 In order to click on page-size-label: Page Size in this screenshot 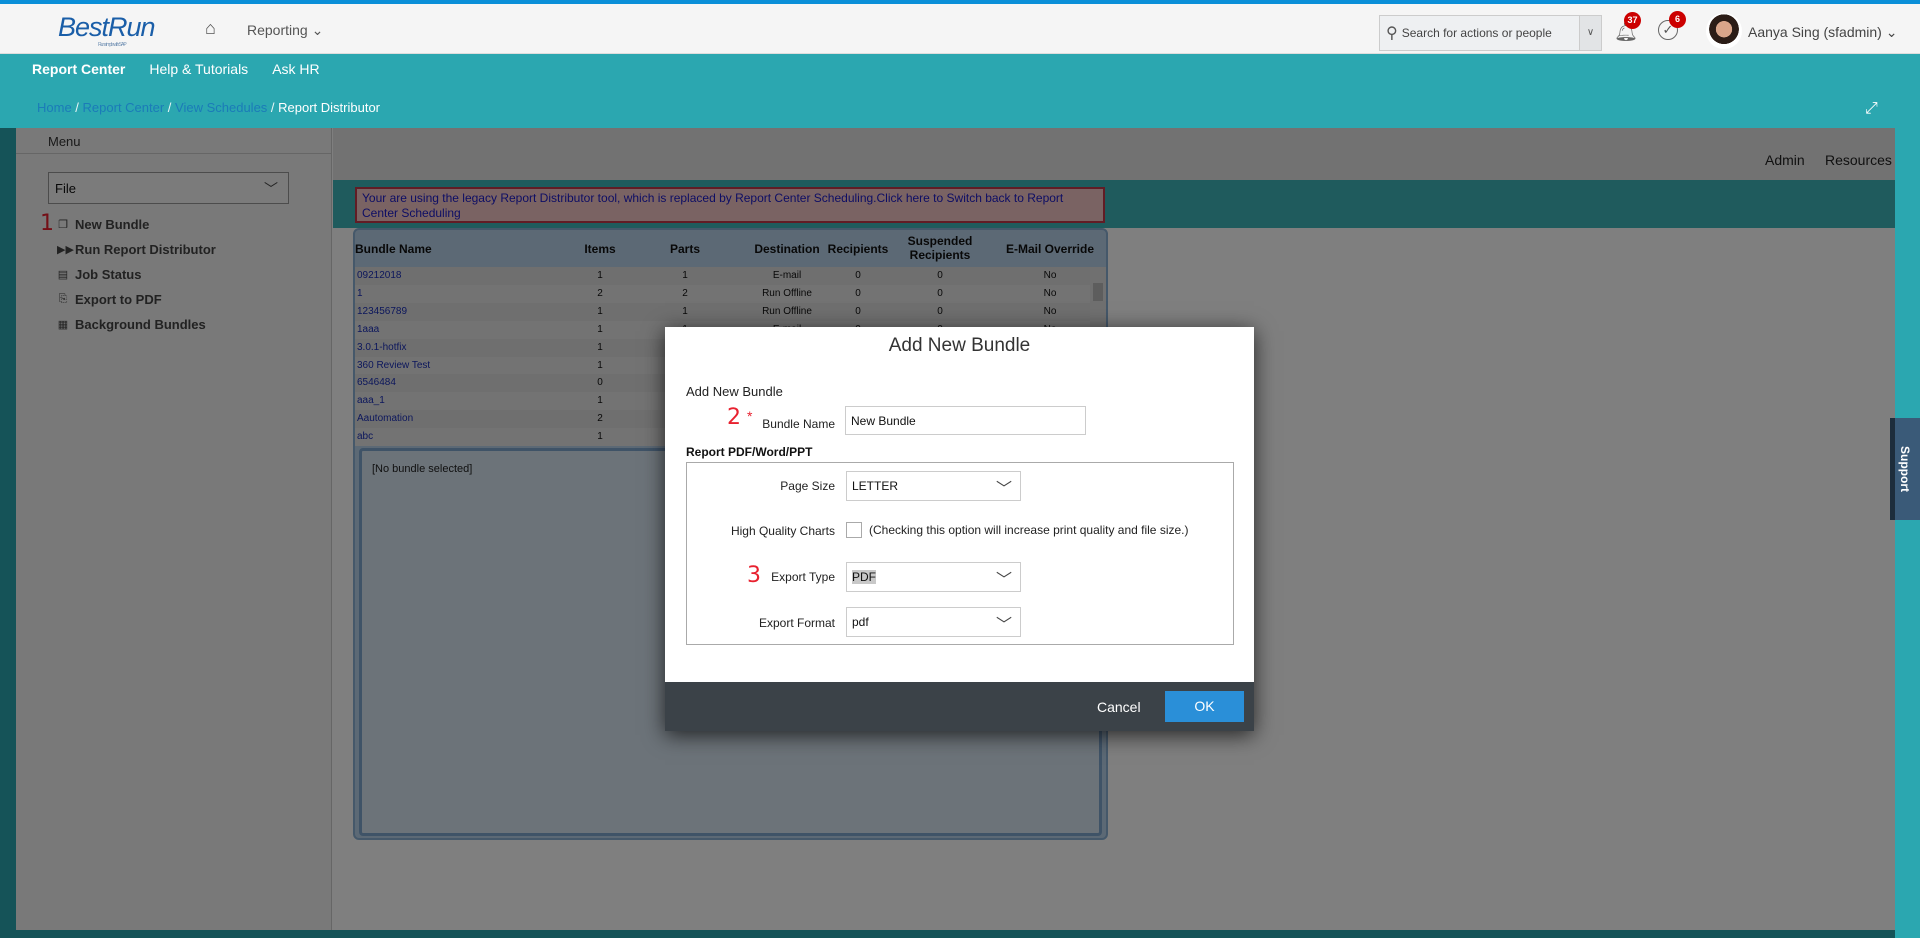, I will do `click(807, 486)`.